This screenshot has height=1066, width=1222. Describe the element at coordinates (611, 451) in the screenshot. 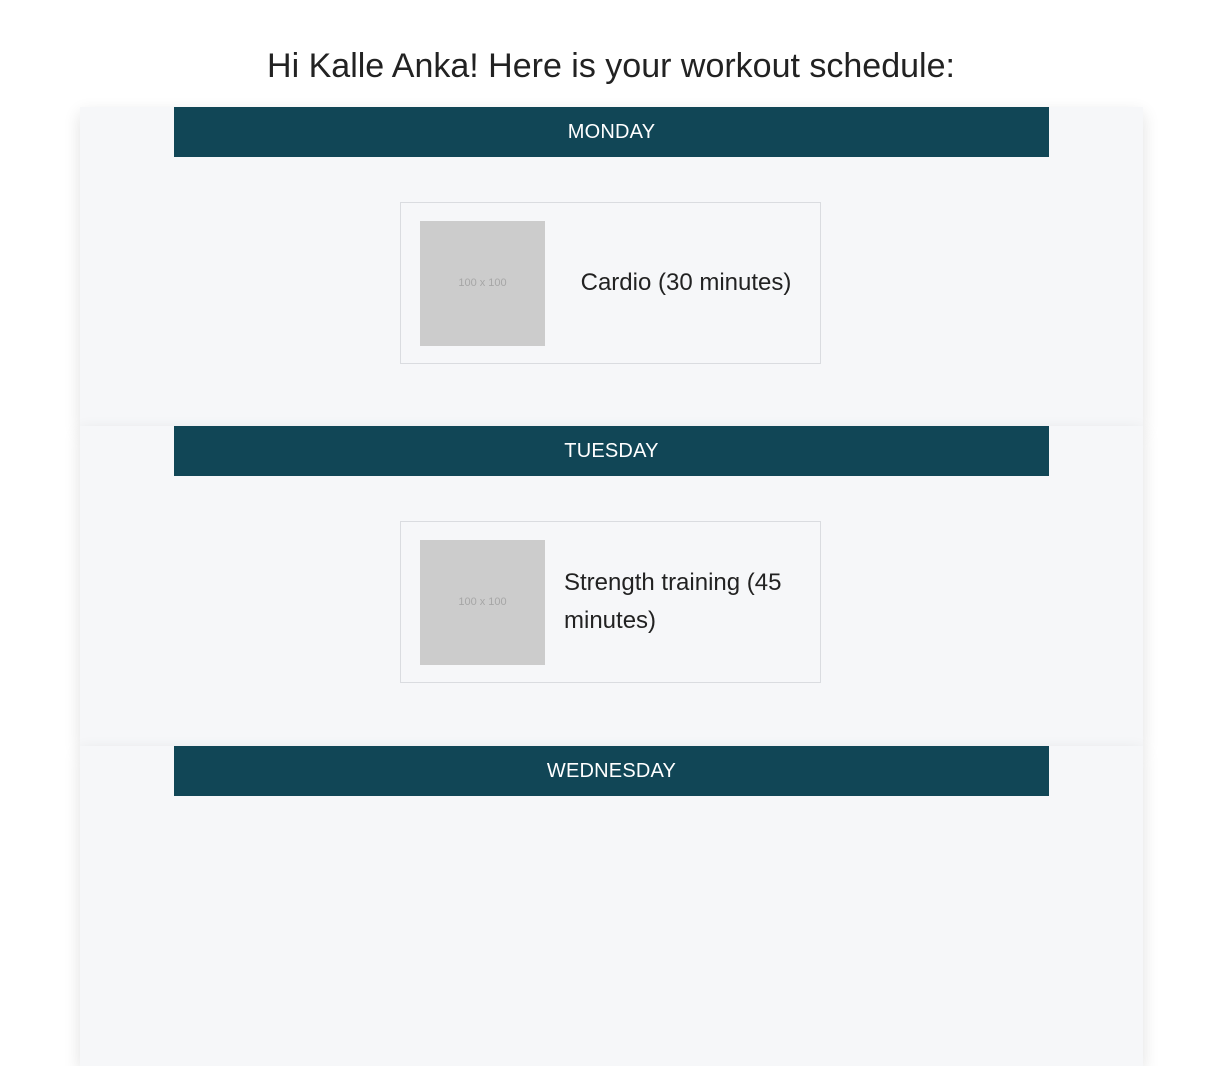

I see `day-header-tuesday: TUESDAY` at that location.